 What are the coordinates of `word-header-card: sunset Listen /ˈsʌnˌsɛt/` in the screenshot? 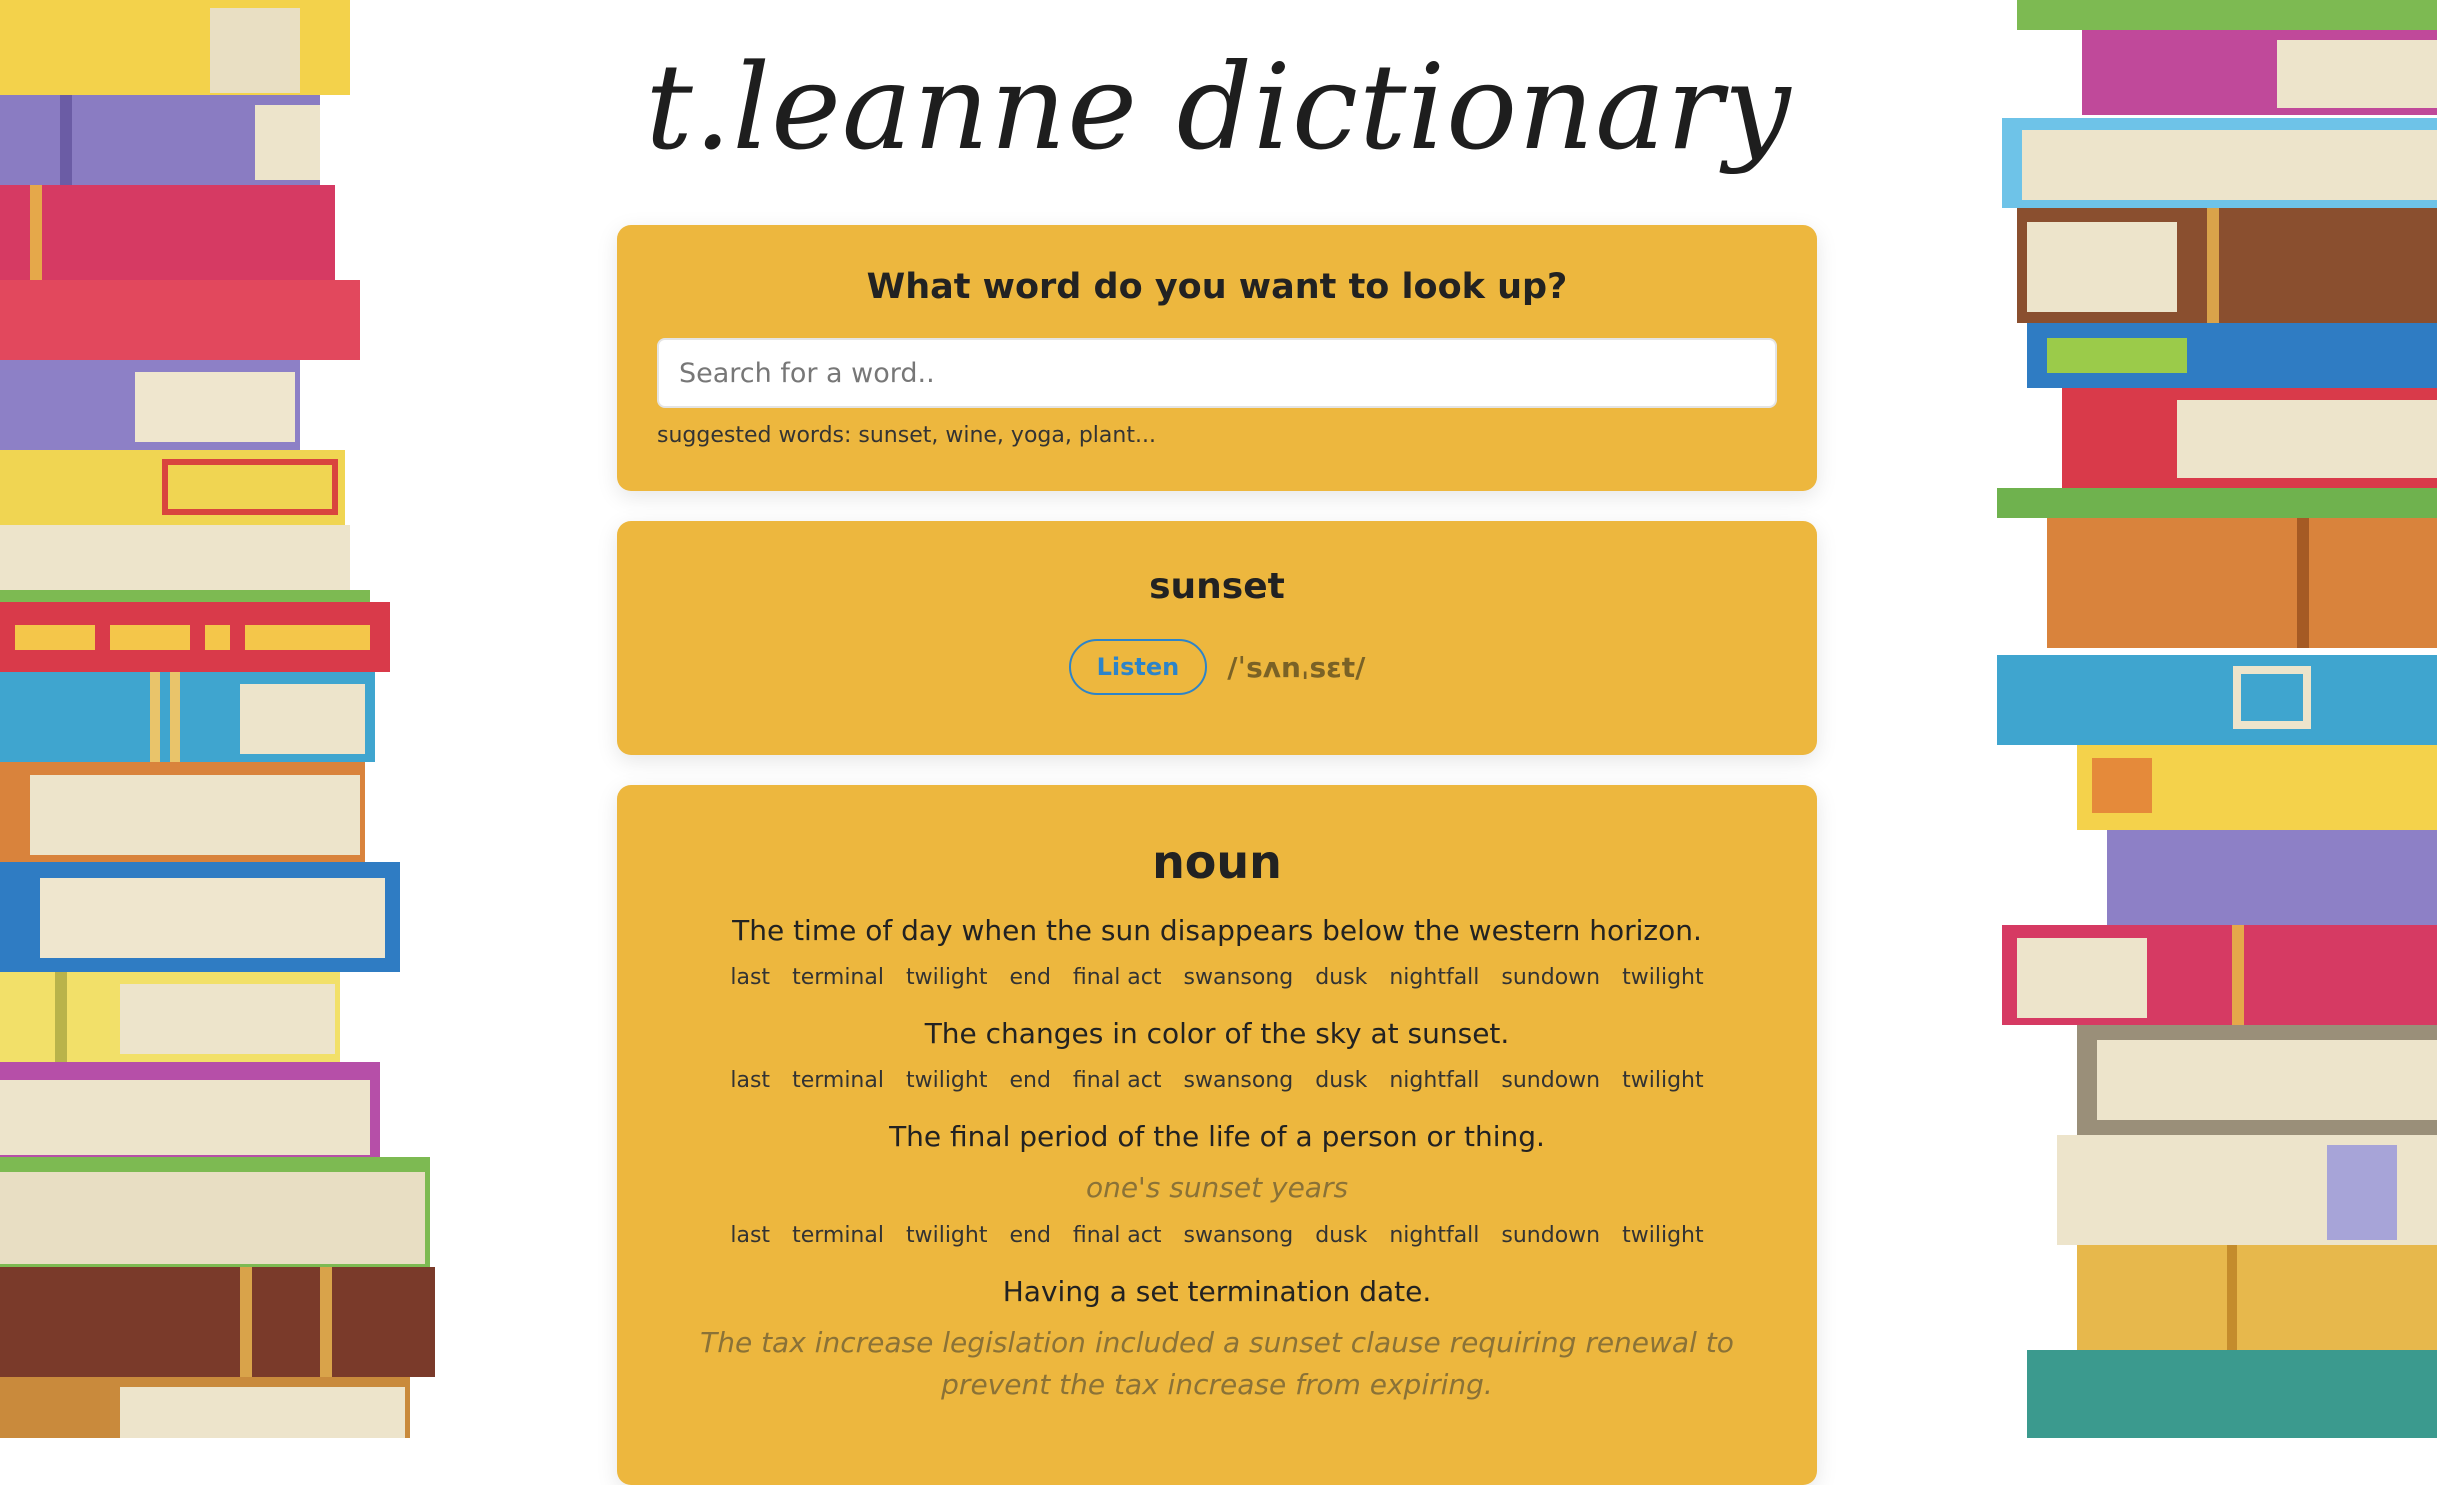 It's located at (1217, 638).